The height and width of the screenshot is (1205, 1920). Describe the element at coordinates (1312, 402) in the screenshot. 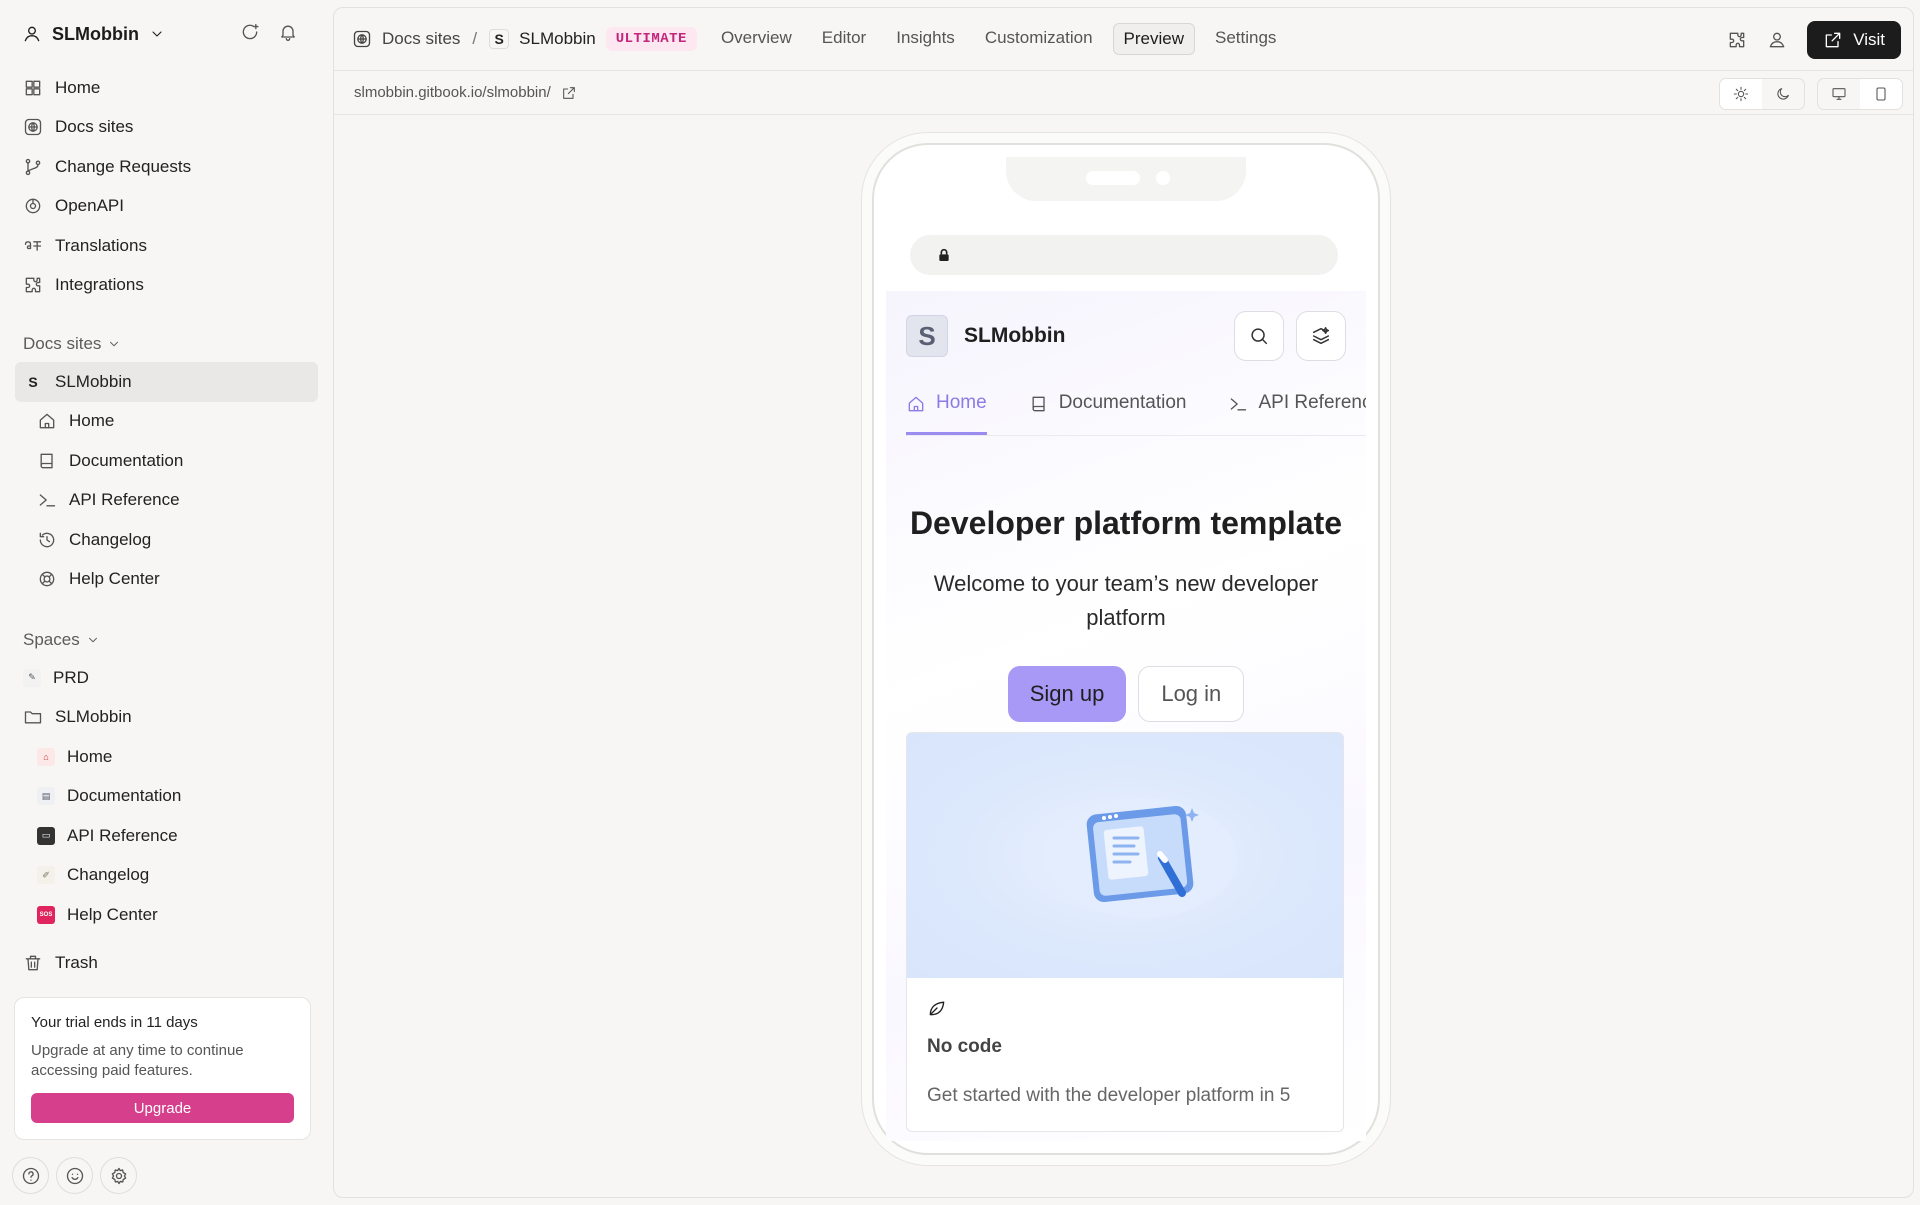

I see `site-tab-label: API Reference` at that location.